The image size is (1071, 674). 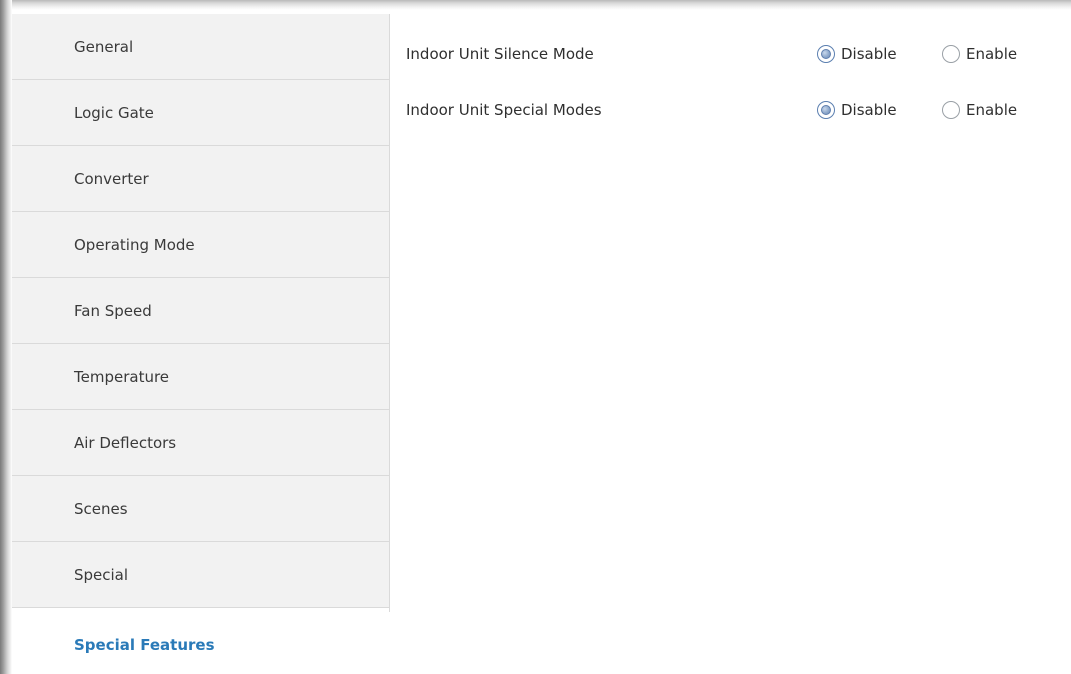 I want to click on sidebar-item-label: Special, so click(x=101, y=574).